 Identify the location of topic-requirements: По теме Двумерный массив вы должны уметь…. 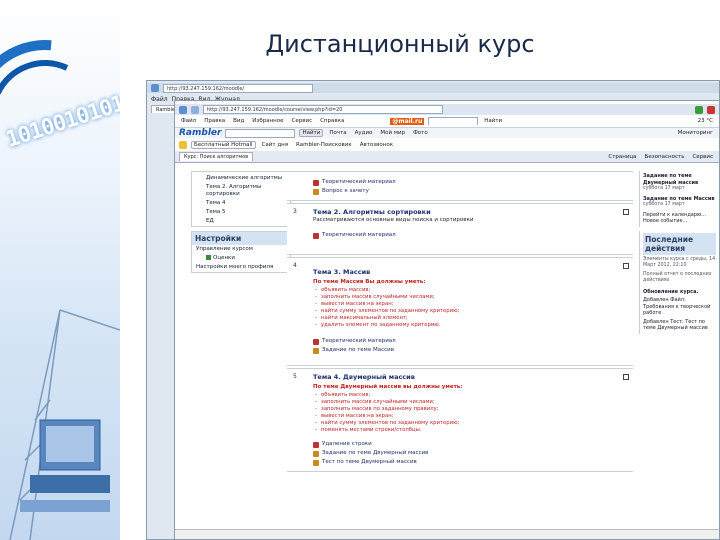
(388, 387).